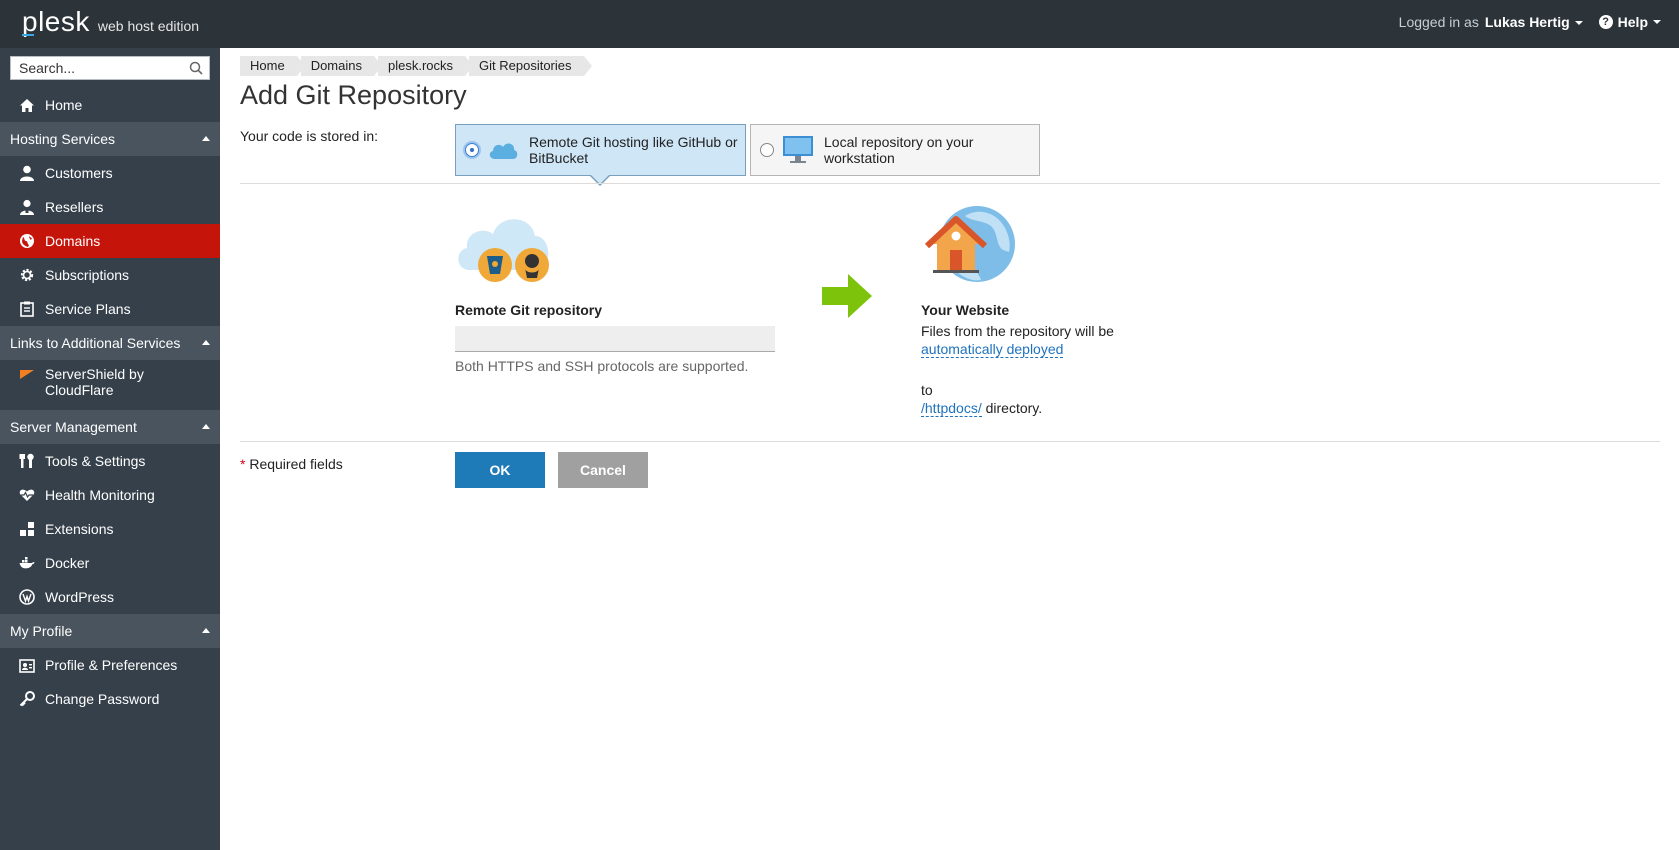 This screenshot has width=1679, height=850. Describe the element at coordinates (27, 309) in the screenshot. I see `clipboard-icon` at that location.